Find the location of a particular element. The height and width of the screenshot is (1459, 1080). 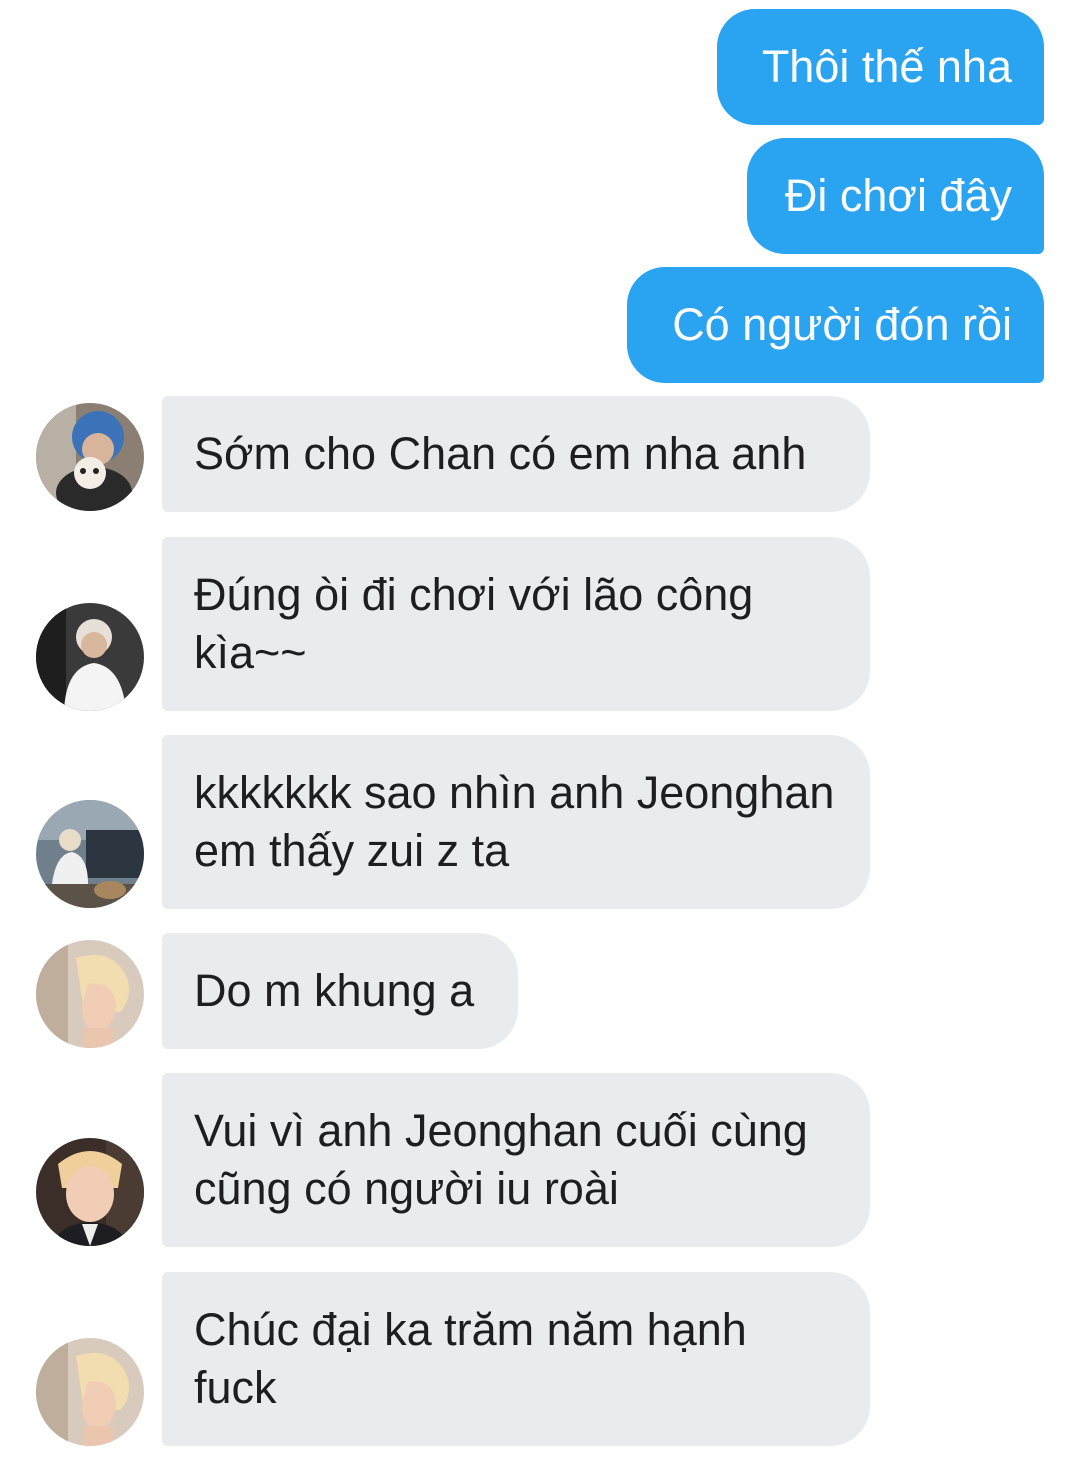

message-text: Thôi thế nha is located at coordinates (886, 66).